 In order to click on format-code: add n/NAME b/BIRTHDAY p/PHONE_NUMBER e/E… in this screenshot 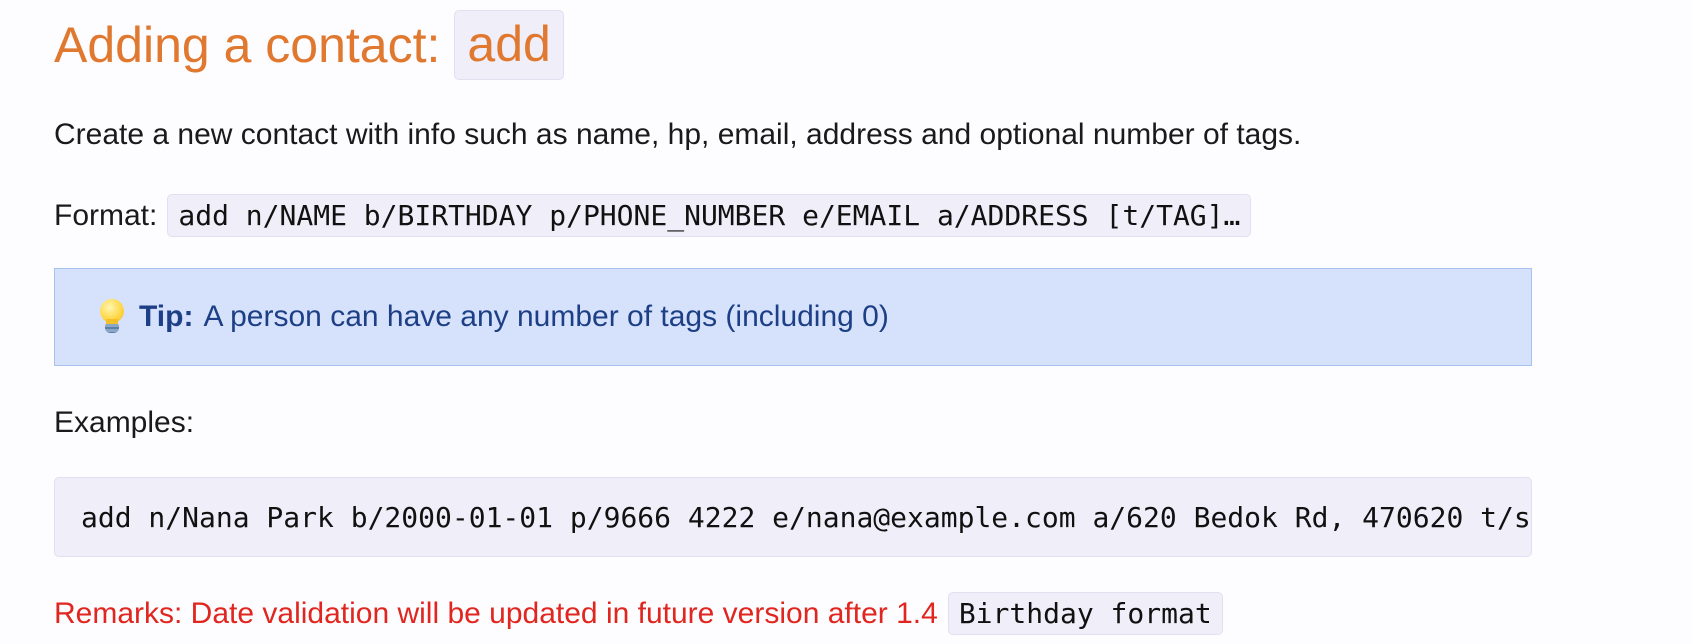, I will do `click(709, 215)`.